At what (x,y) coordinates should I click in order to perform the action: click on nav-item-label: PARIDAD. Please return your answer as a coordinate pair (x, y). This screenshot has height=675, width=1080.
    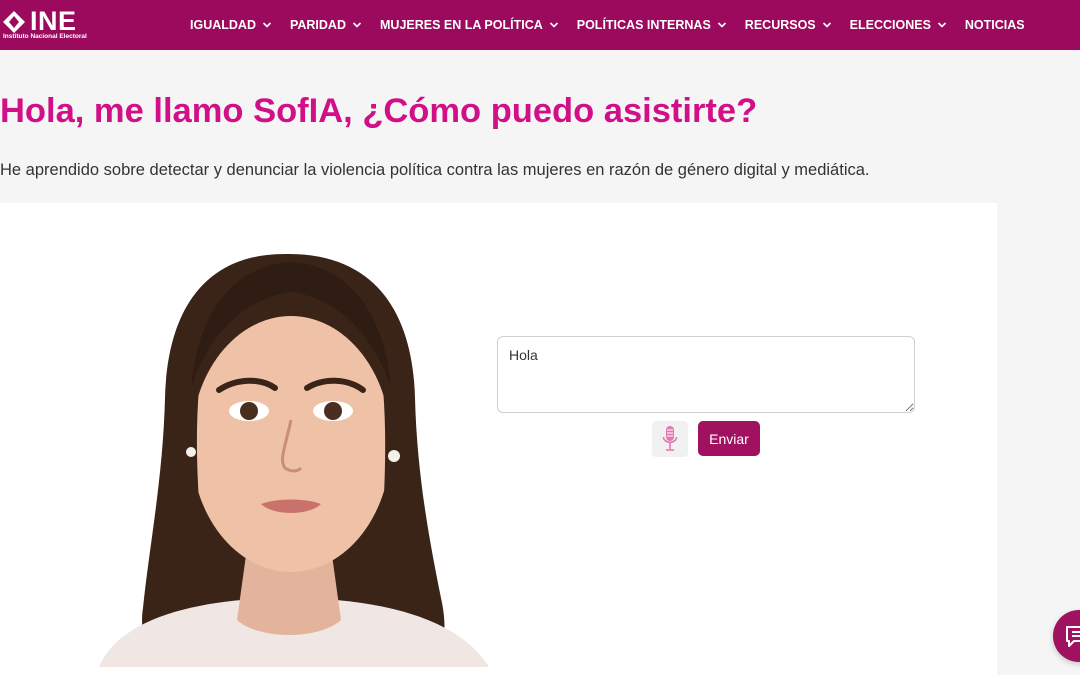
    Looking at the image, I should click on (317, 25).